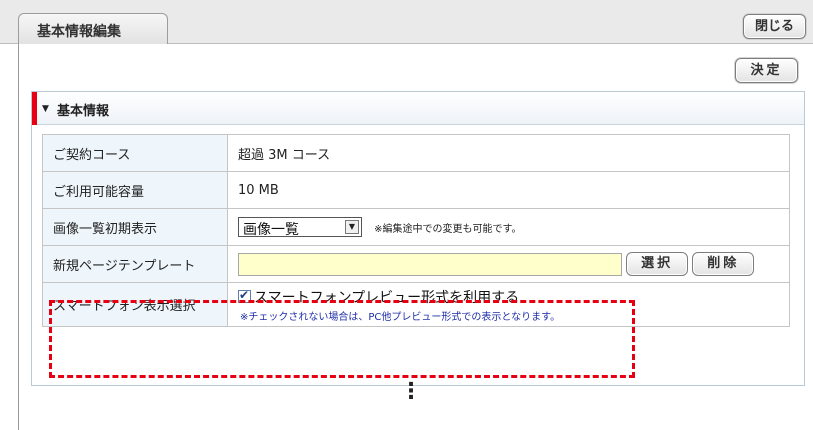  I want to click on tab-basic-info-edit: 基本情報編集, so click(93, 28).